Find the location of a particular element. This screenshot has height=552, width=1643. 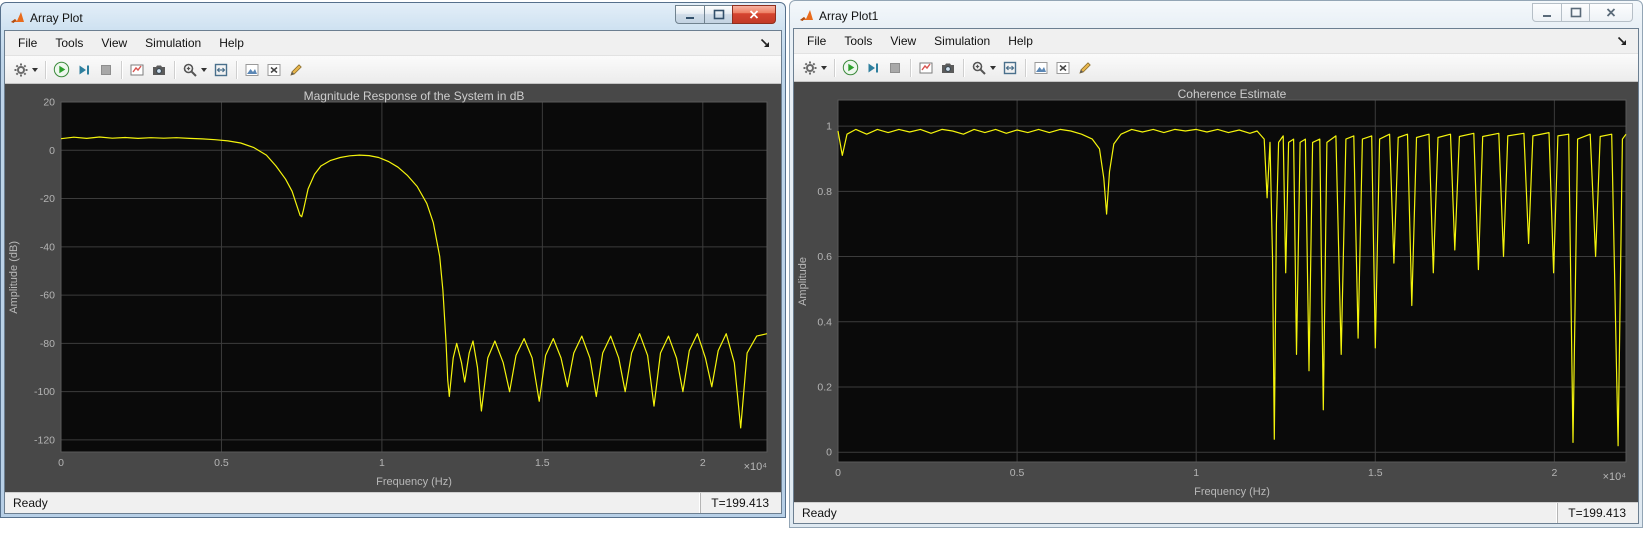

window-title: Array Plot1 is located at coordinates (849, 16).